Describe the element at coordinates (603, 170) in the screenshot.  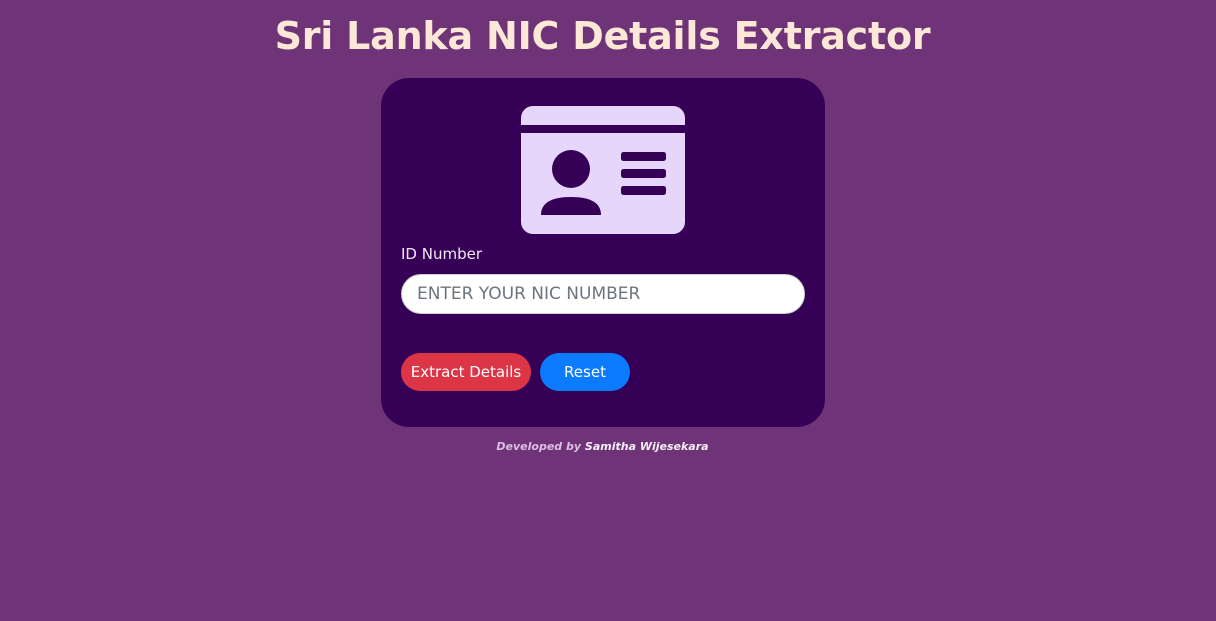
I see `id-card-icon` at that location.